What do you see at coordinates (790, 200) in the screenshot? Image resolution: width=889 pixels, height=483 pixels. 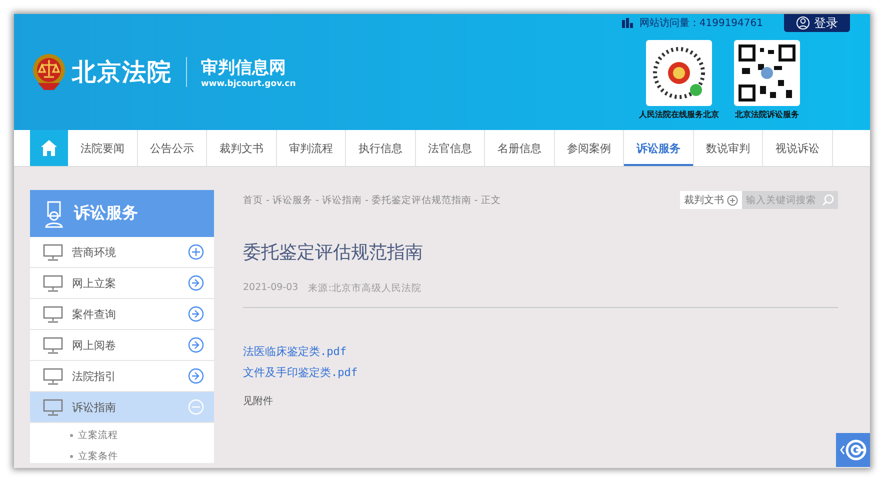 I see `search-field: 输入关键词搜索` at bounding box center [790, 200].